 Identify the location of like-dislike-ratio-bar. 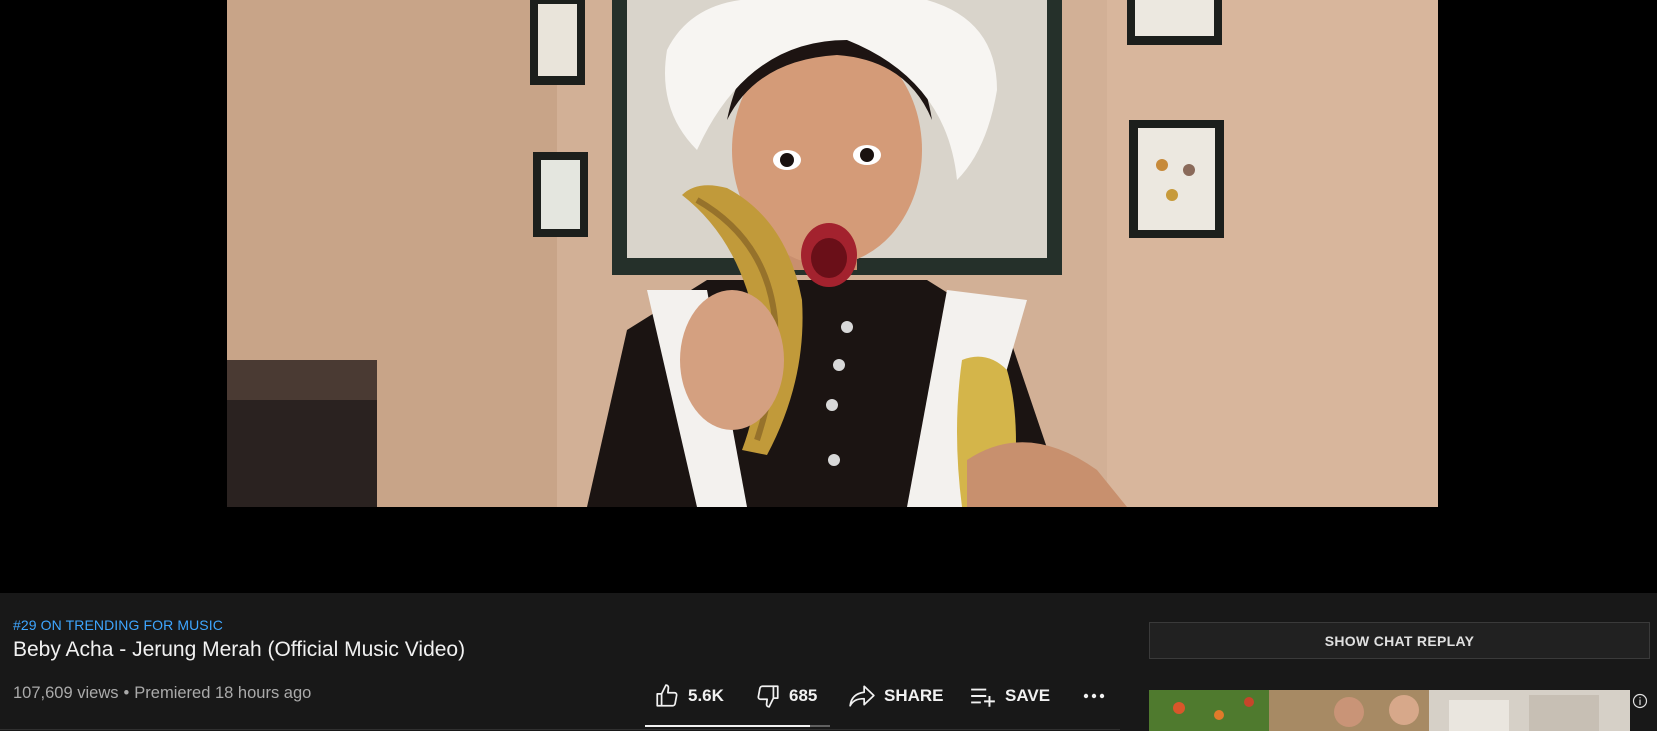
(737, 726).